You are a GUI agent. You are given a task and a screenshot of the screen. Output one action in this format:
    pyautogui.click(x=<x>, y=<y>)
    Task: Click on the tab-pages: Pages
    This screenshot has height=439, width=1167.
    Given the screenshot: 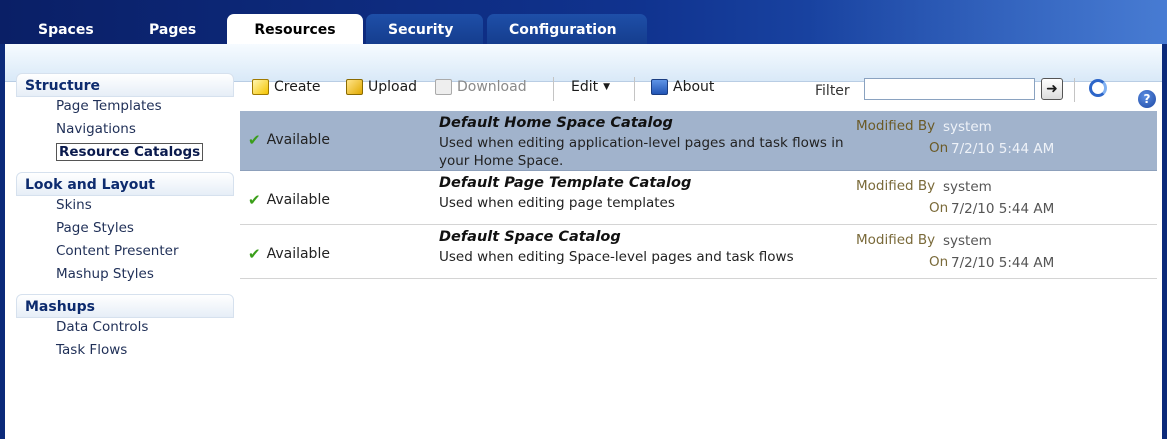 What is the action you would take?
    pyautogui.click(x=172, y=29)
    